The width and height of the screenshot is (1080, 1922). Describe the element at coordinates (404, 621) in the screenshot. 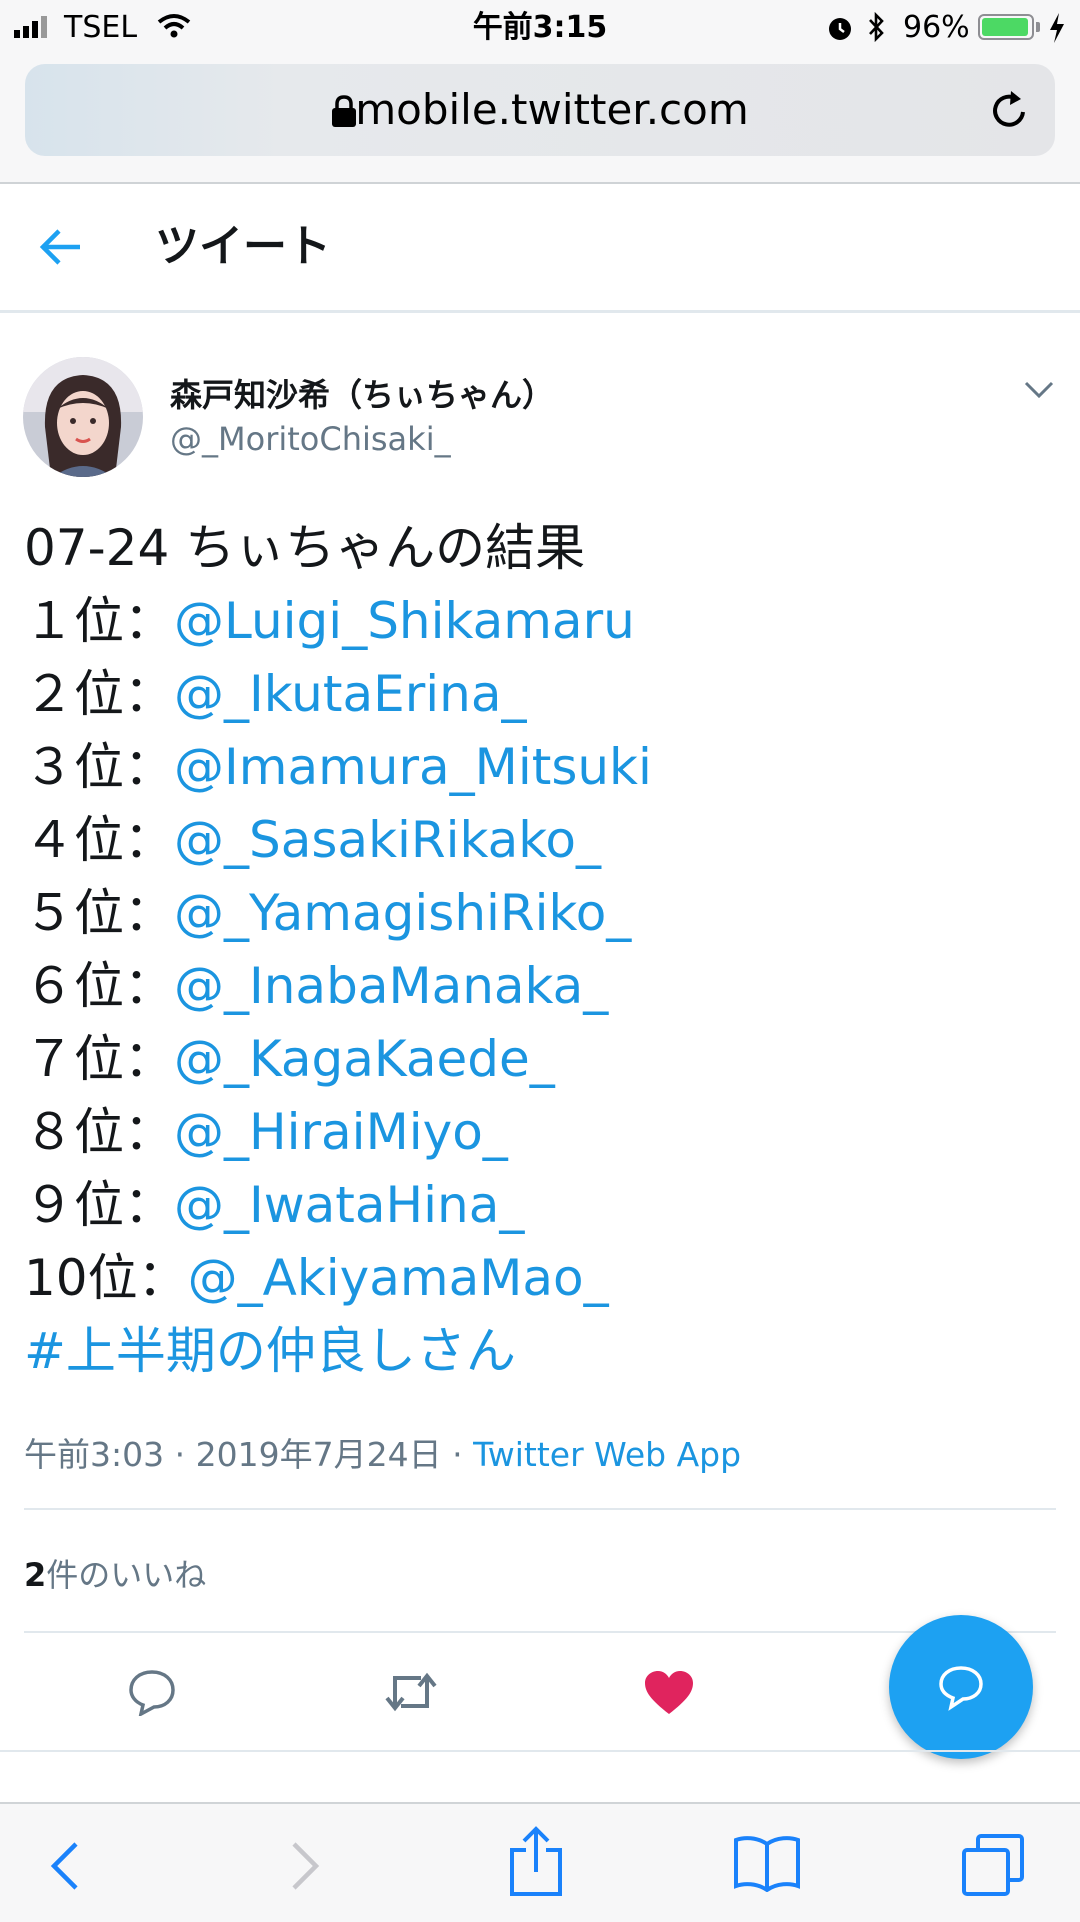

I see `mention-link: @Luigi_Shikamaru` at that location.